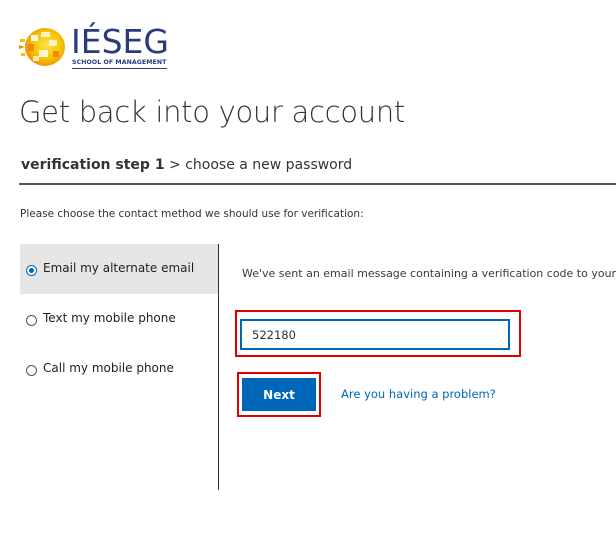  What do you see at coordinates (109, 318) in the screenshot?
I see `method-label: Text my mobile phone` at bounding box center [109, 318].